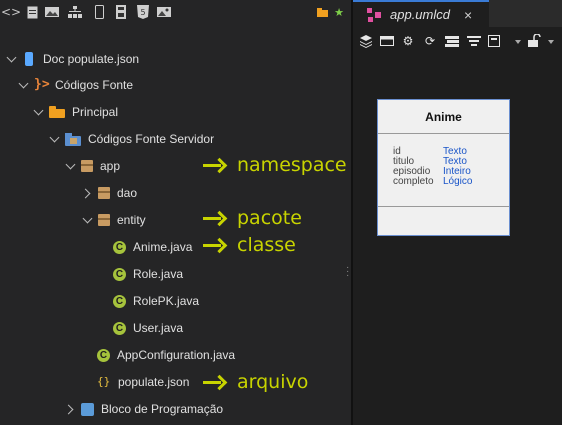 This screenshot has height=425, width=562. I want to click on tree-icon, so click(75, 12).